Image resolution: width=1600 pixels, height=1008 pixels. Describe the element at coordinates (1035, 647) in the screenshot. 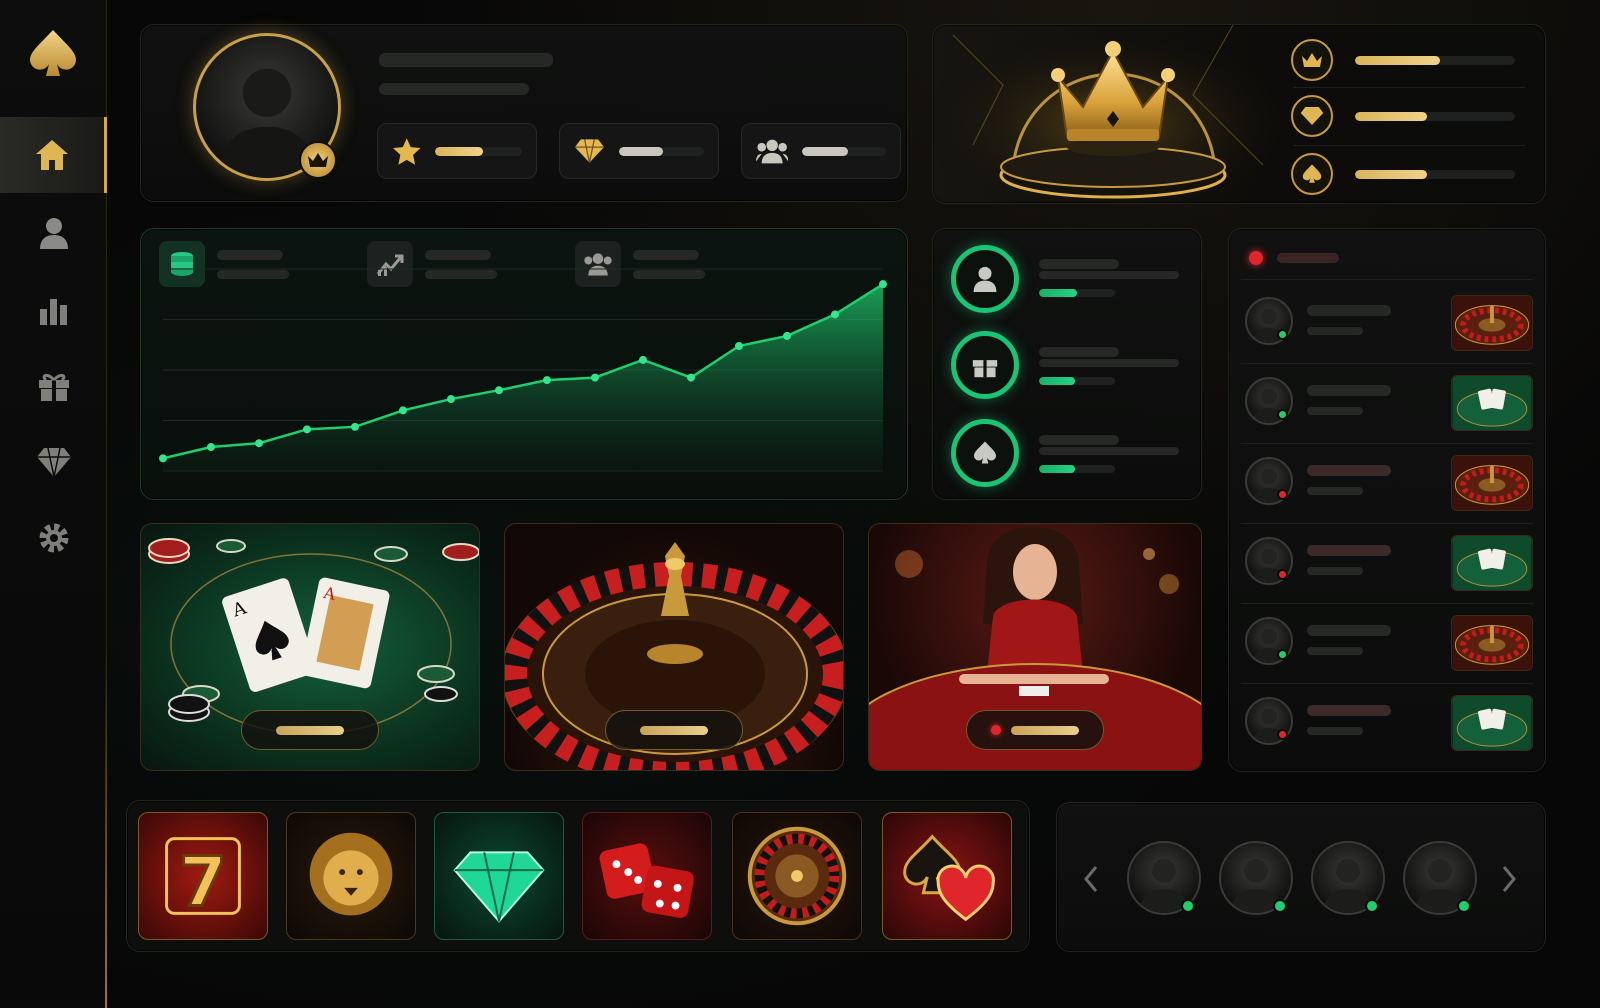

I see `game-card-live-dealer` at that location.